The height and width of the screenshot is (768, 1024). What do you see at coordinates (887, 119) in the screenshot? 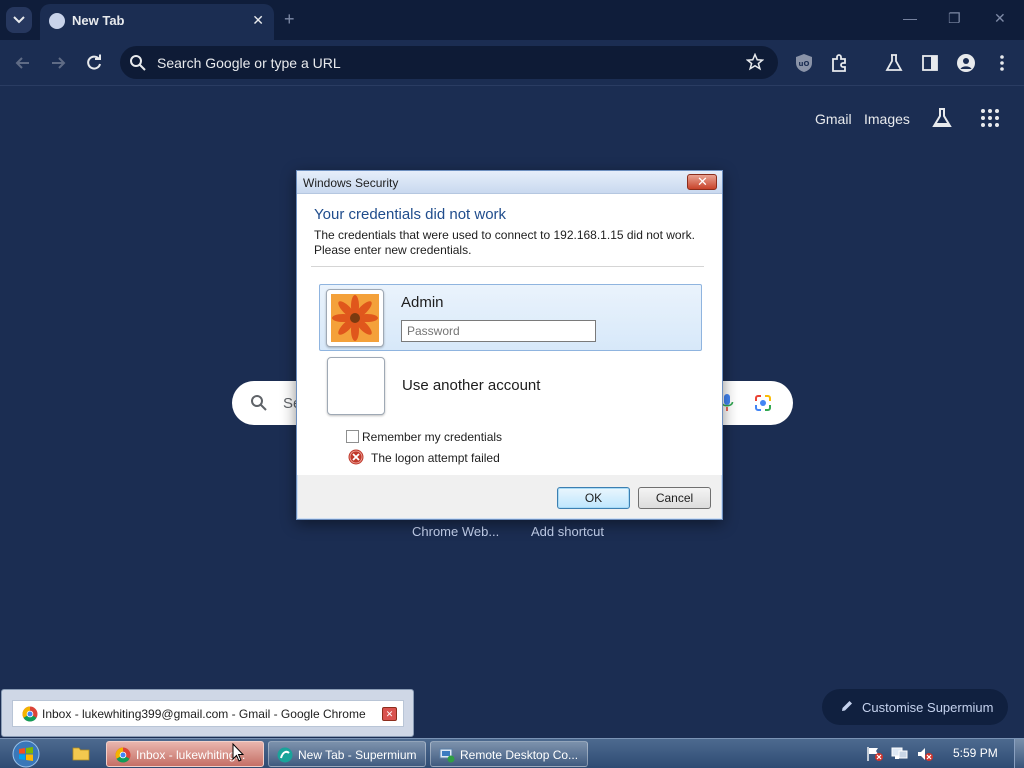
I see `images-link: Images` at bounding box center [887, 119].